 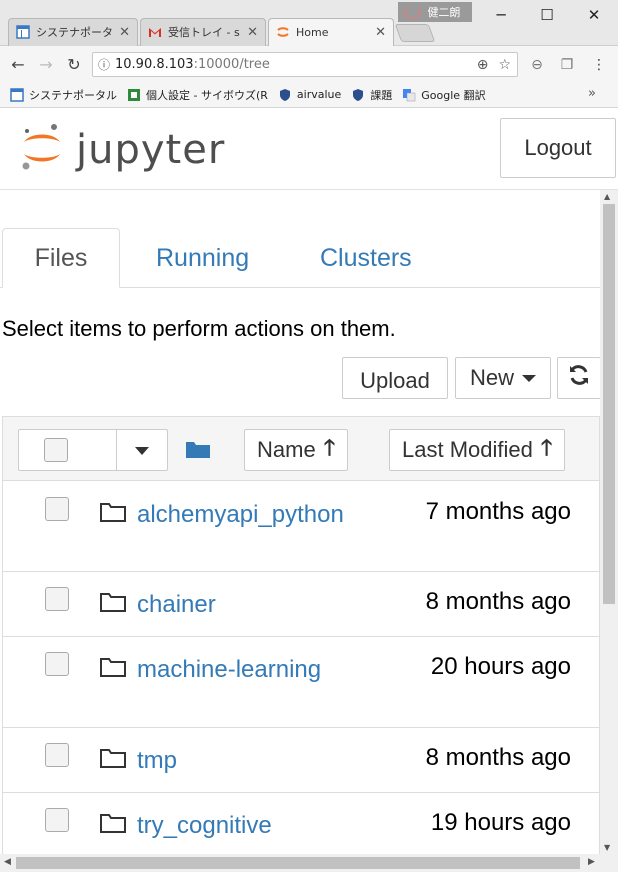 What do you see at coordinates (155, 32) in the screenshot?
I see `gmail-icon` at bounding box center [155, 32].